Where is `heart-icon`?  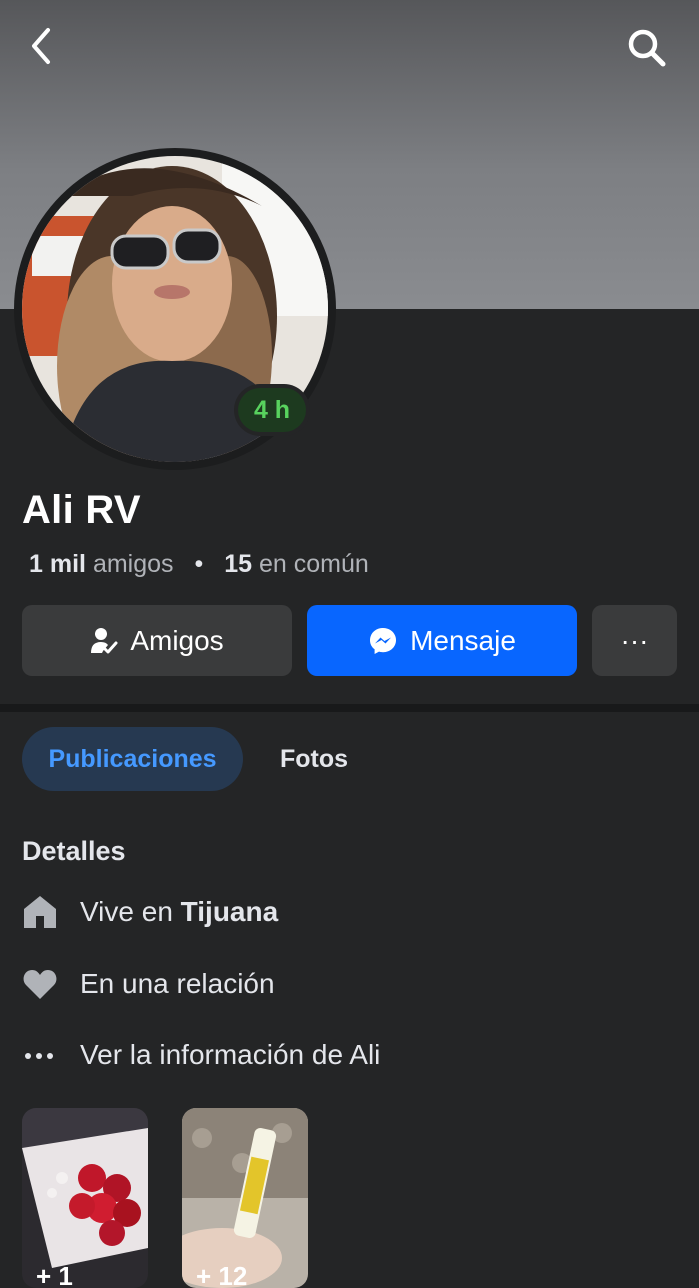
heart-icon is located at coordinates (40, 984).